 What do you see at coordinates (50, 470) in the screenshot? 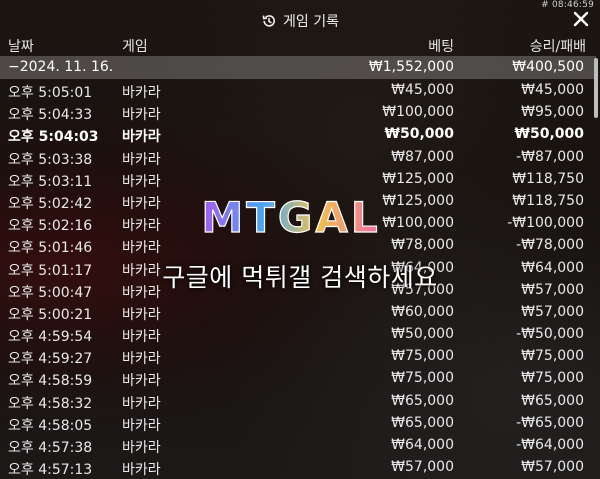
I see `row-date: 오후 4:57:13` at bounding box center [50, 470].